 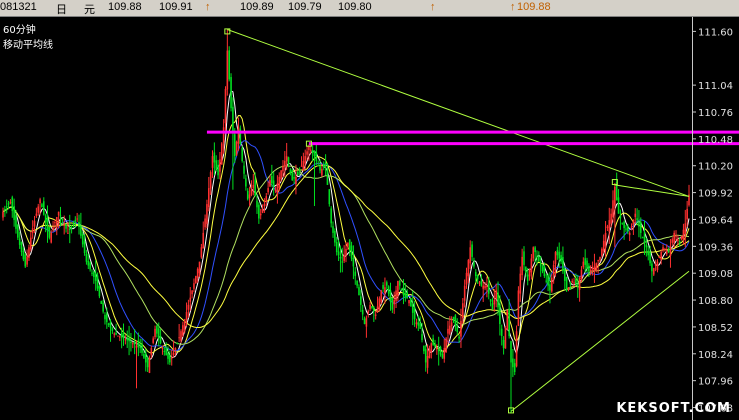 I want to click on price-tick-label: 109.08, so click(x=715, y=274).